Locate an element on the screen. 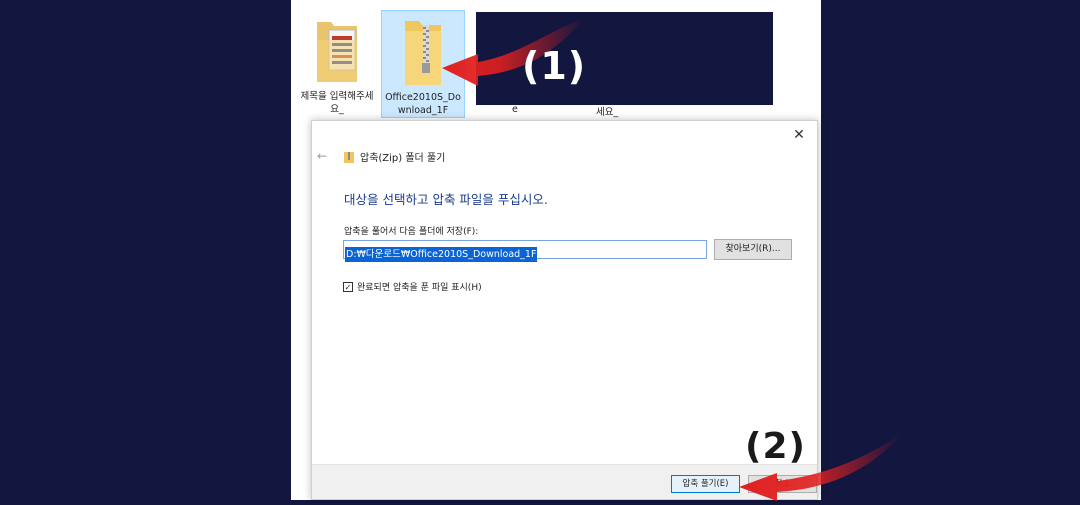  wizard-title: 압축(Zip) 폴더 풀기 is located at coordinates (394, 156).